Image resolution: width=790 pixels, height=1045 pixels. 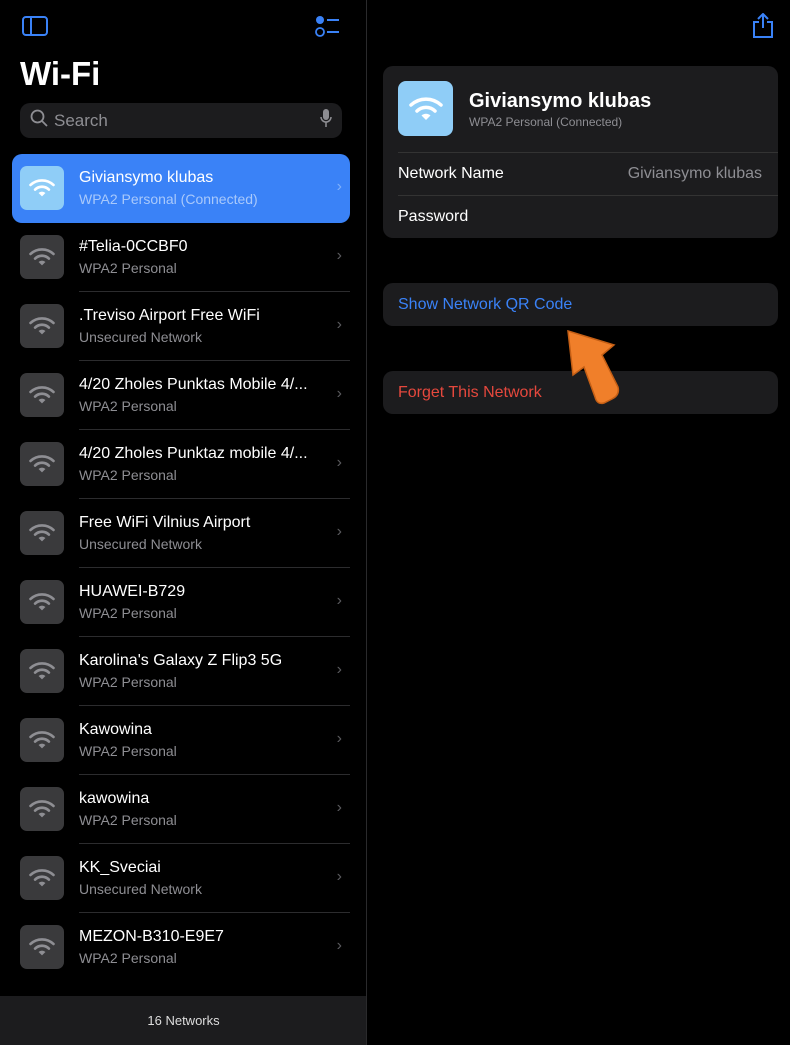 I want to click on search-input: Search, so click(x=181, y=120).